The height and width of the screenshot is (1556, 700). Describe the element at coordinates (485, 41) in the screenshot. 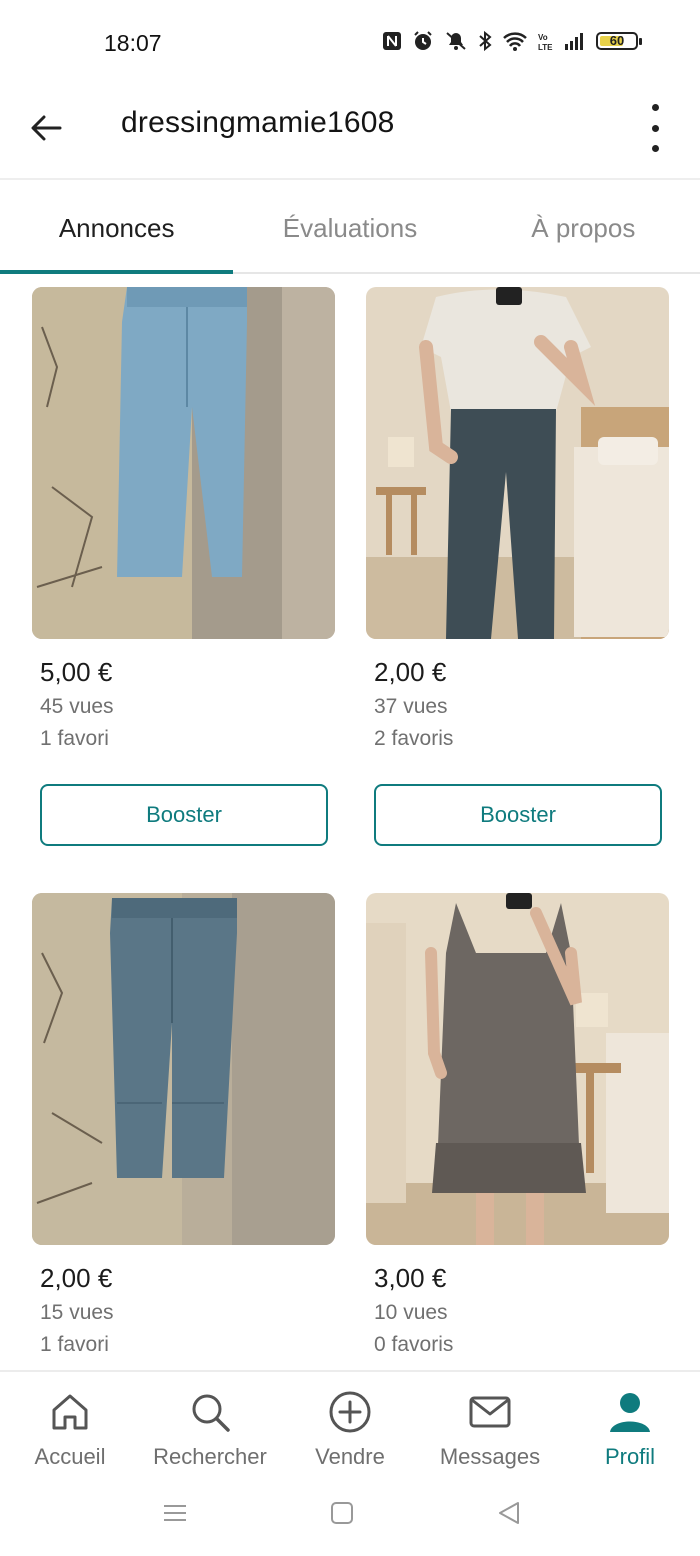

I see `bluetooth-icon` at that location.